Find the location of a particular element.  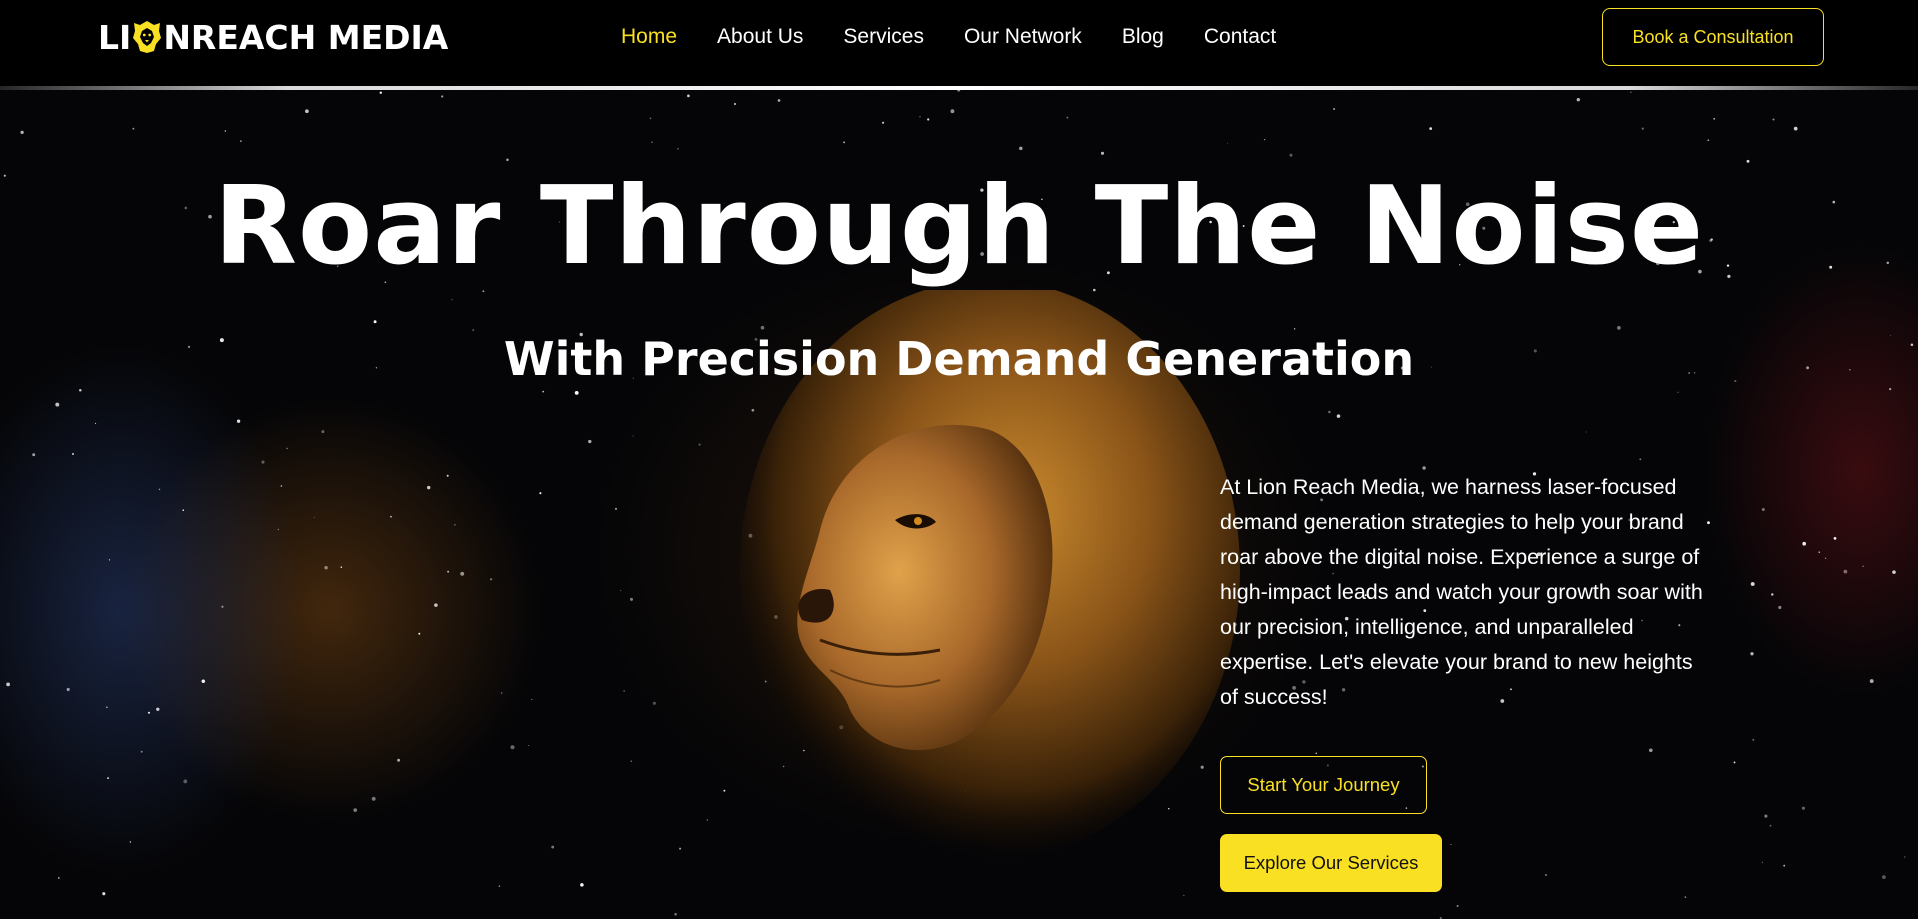

book-consultation-button: Book a Consultation is located at coordinates (1713, 37).